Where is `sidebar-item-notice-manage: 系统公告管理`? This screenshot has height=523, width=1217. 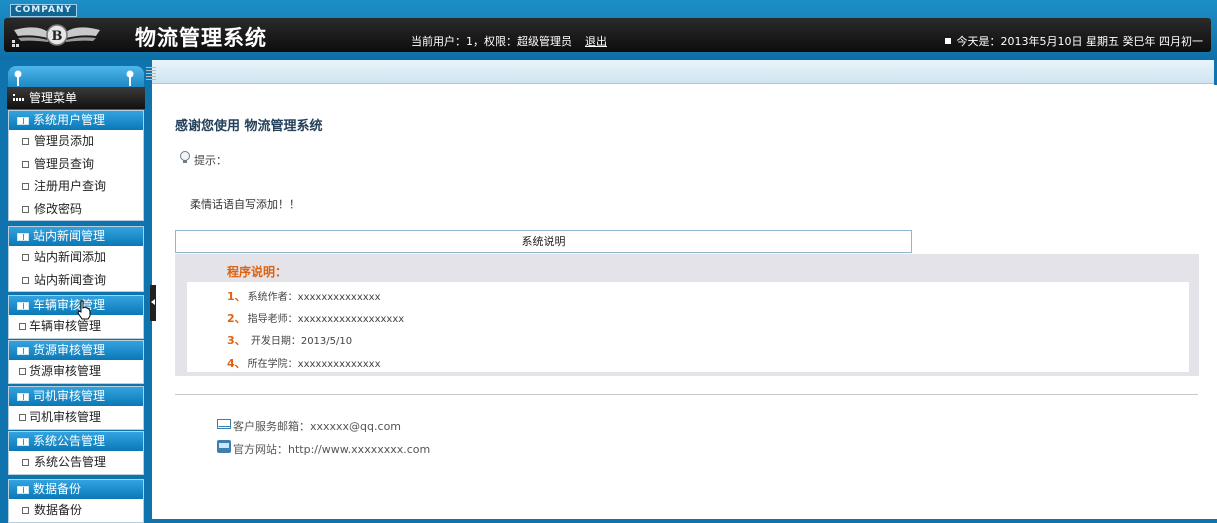
sidebar-item-notice-manage: 系统公告管理 is located at coordinates (76, 462).